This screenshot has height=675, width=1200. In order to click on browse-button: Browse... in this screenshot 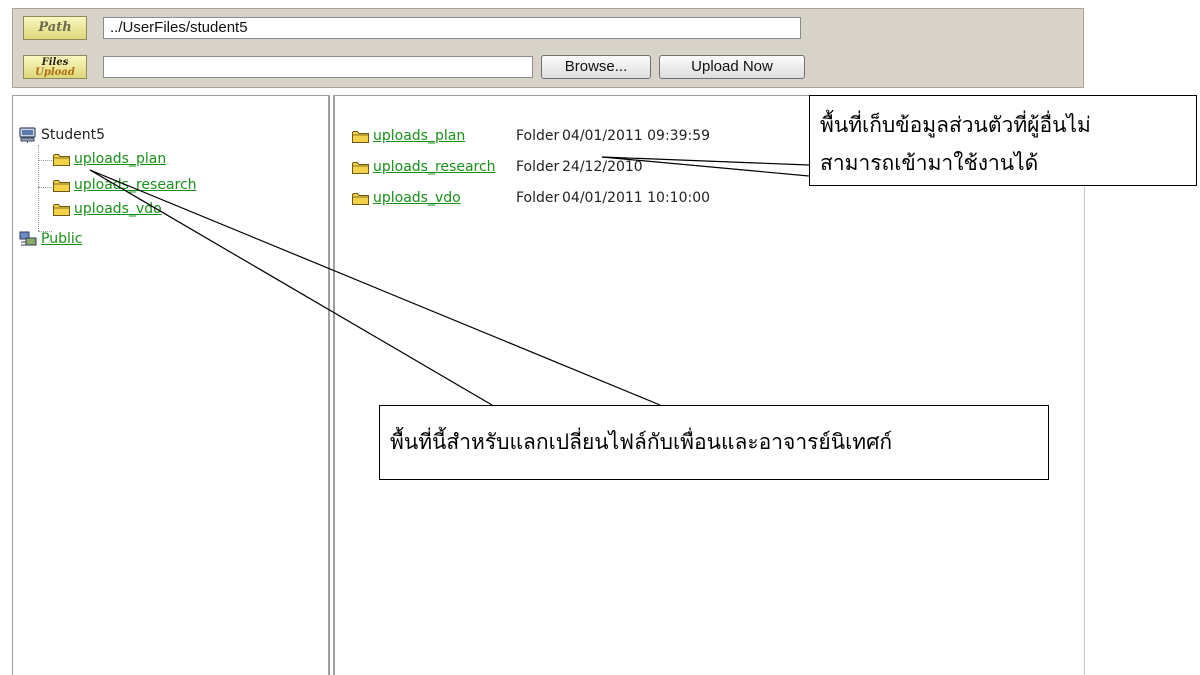, I will do `click(596, 67)`.